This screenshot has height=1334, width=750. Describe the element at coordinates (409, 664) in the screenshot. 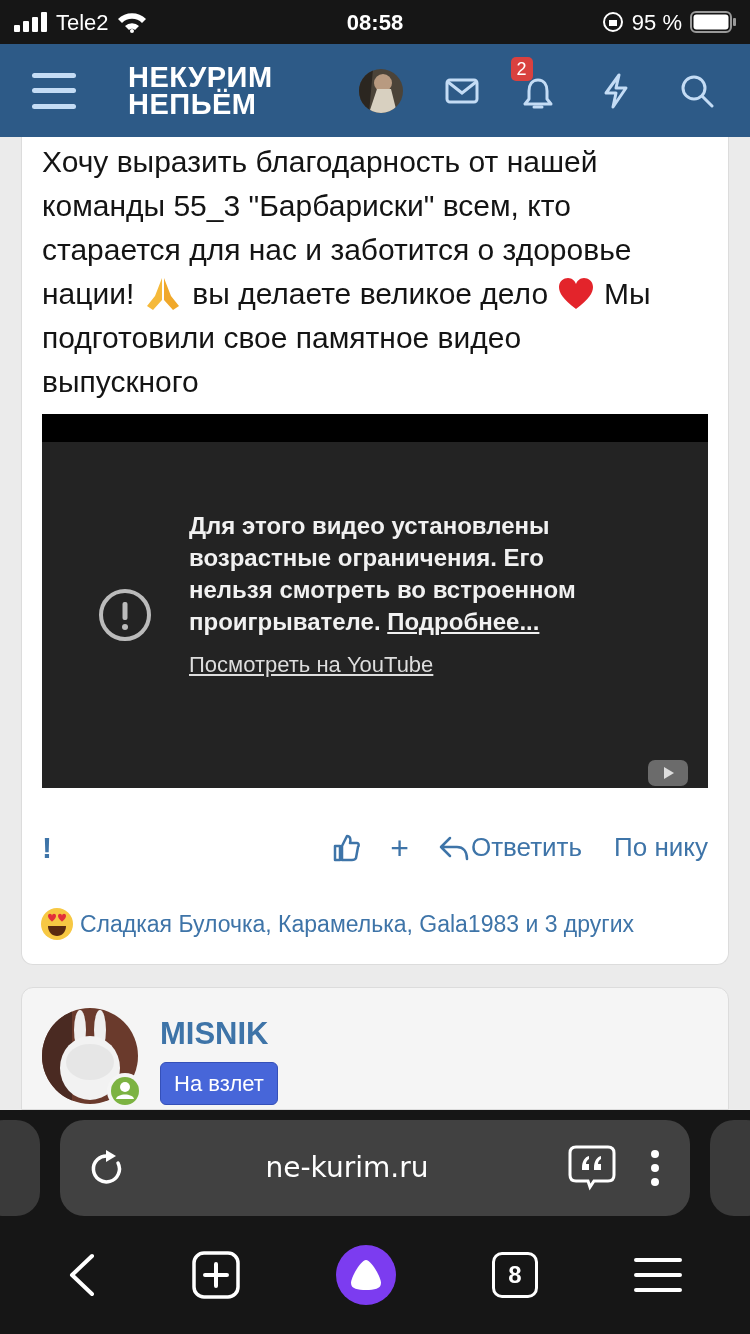

I see `watch-on-youtube-link: Посмотреть на YouTube` at that location.